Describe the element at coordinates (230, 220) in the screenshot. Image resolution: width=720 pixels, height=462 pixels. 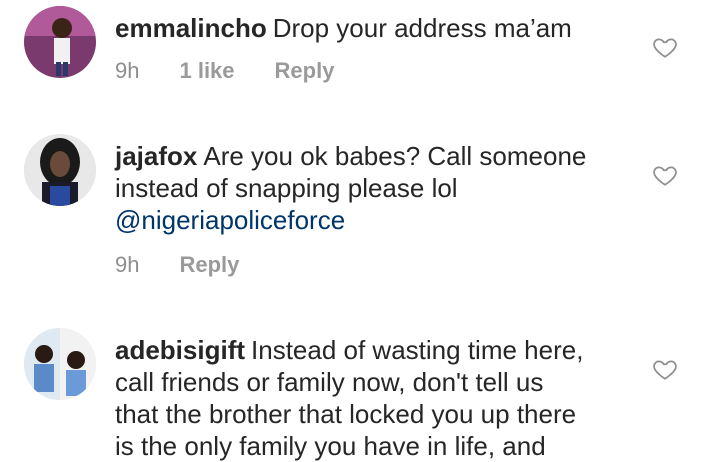
I see `mention-link: @nigeriapoliceforce` at that location.